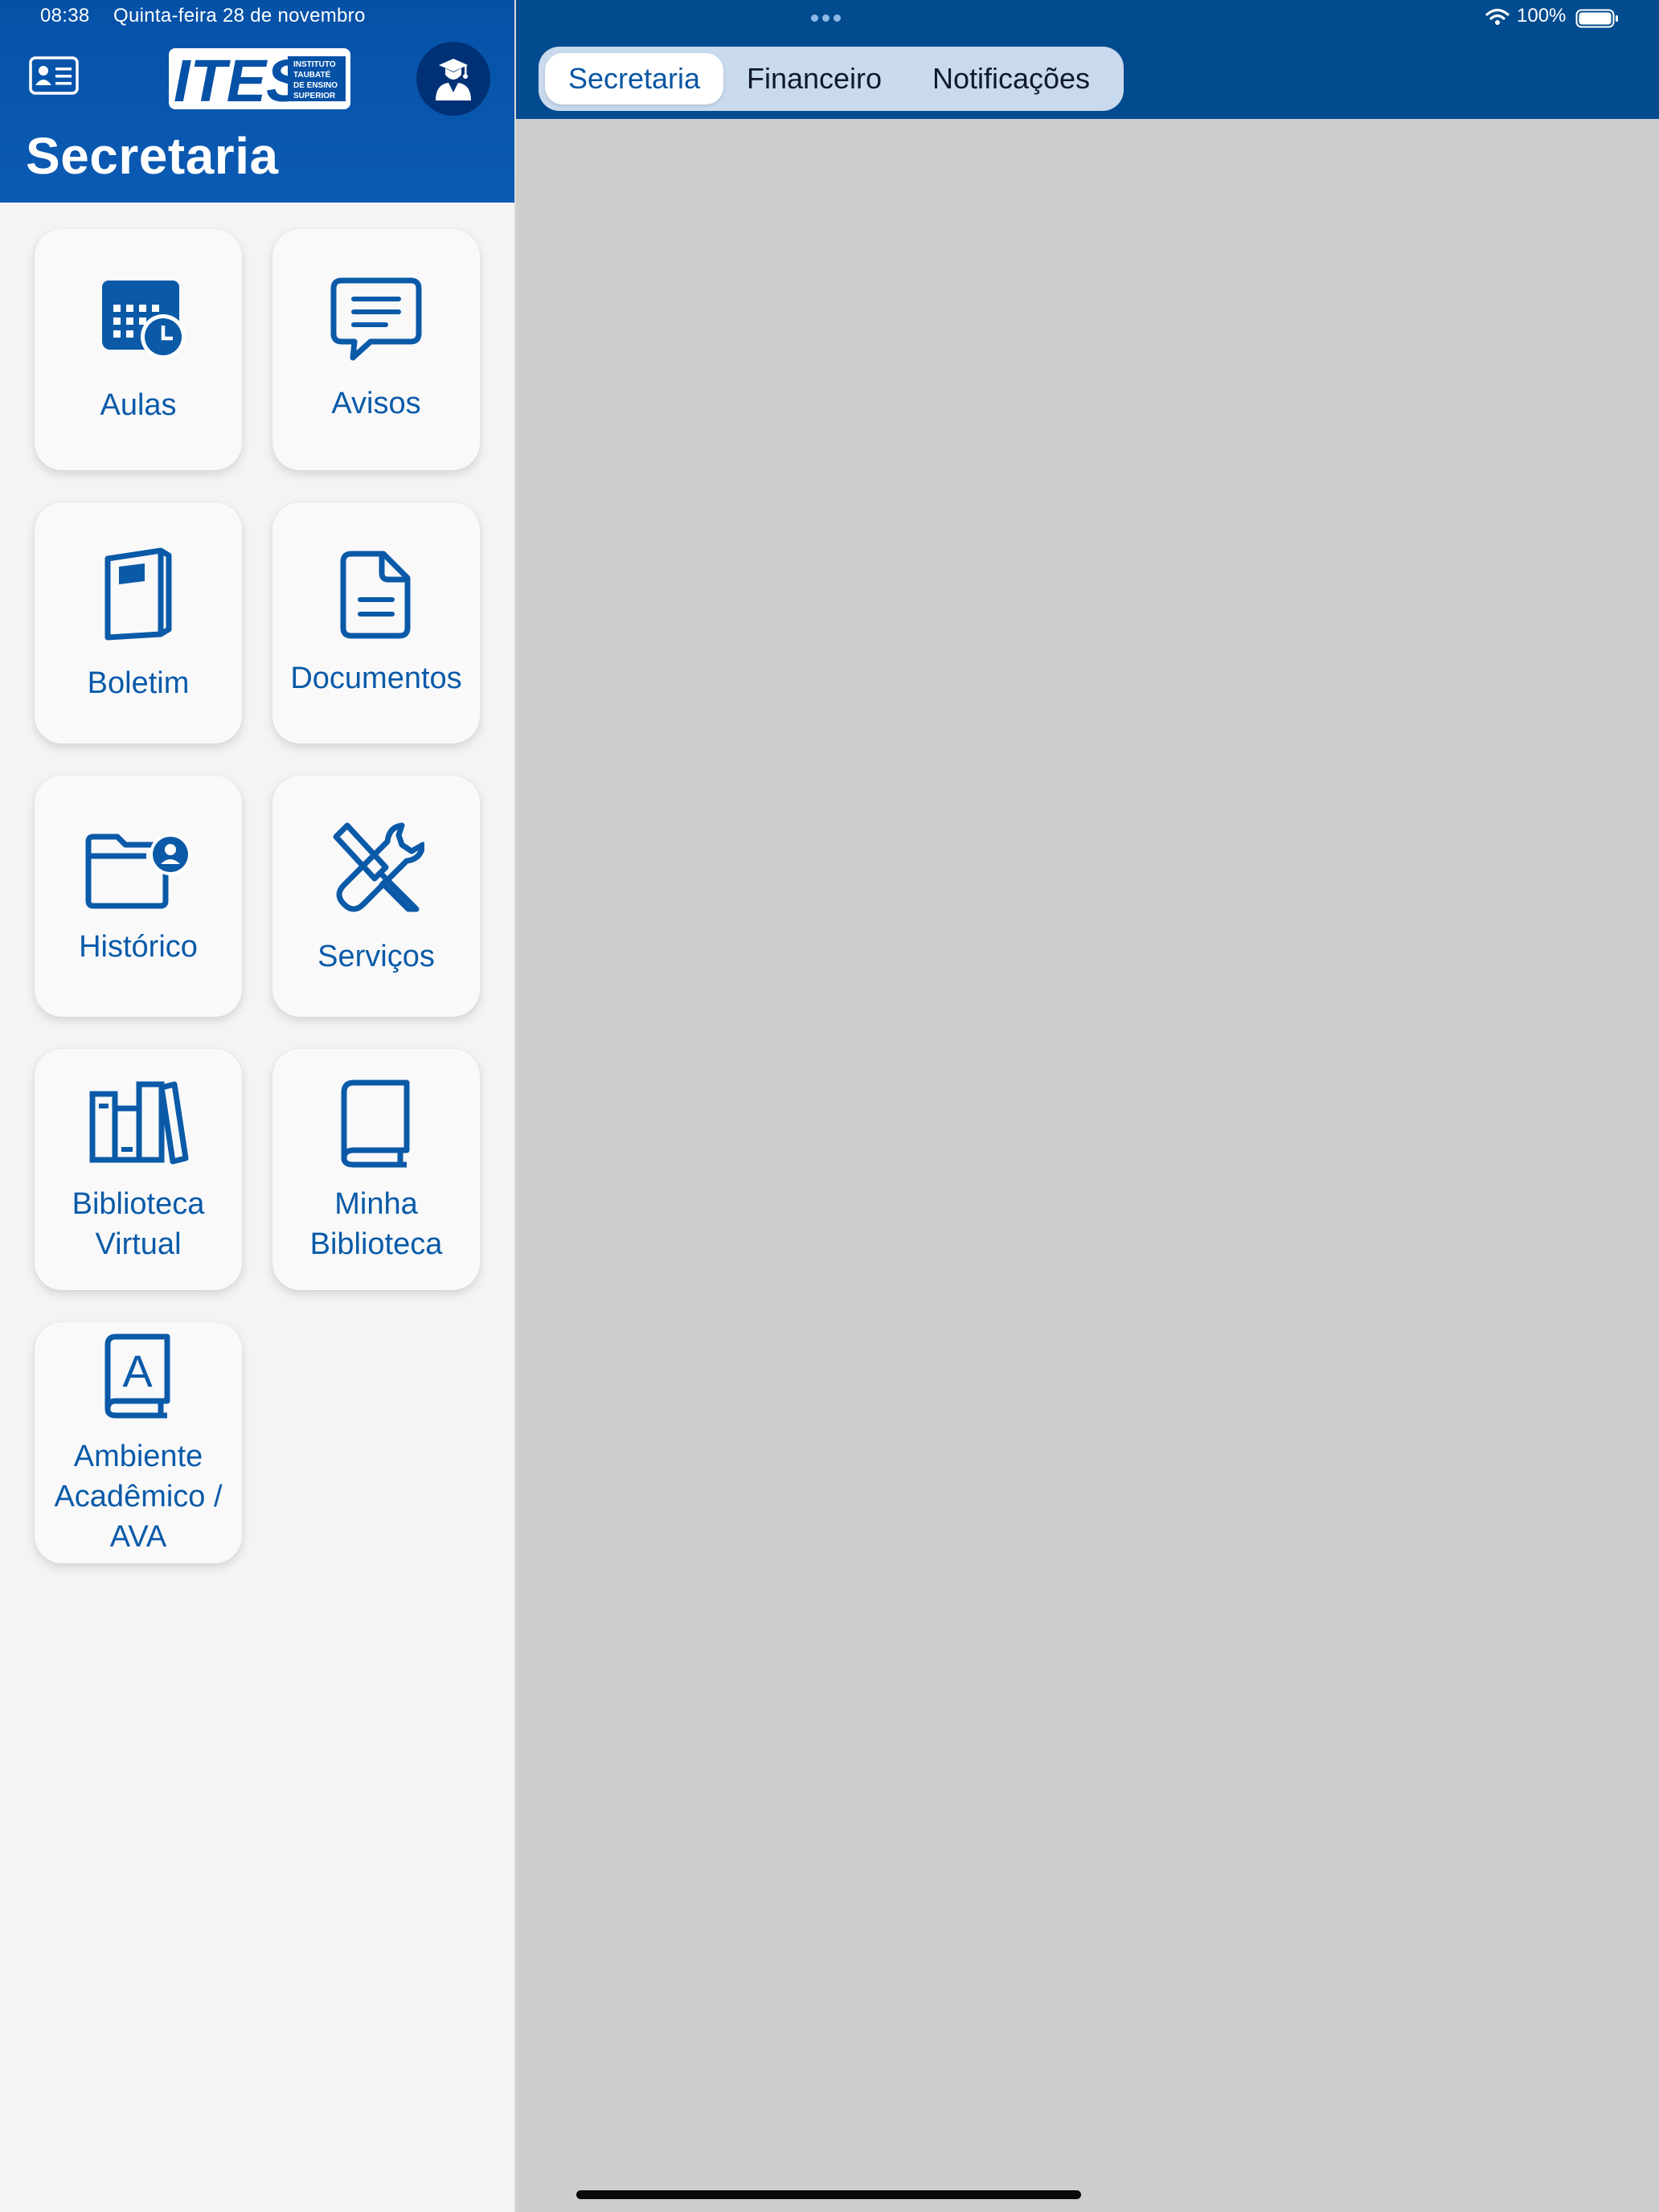 The height and width of the screenshot is (2212, 1659). I want to click on tile-label: Serviços, so click(376, 956).